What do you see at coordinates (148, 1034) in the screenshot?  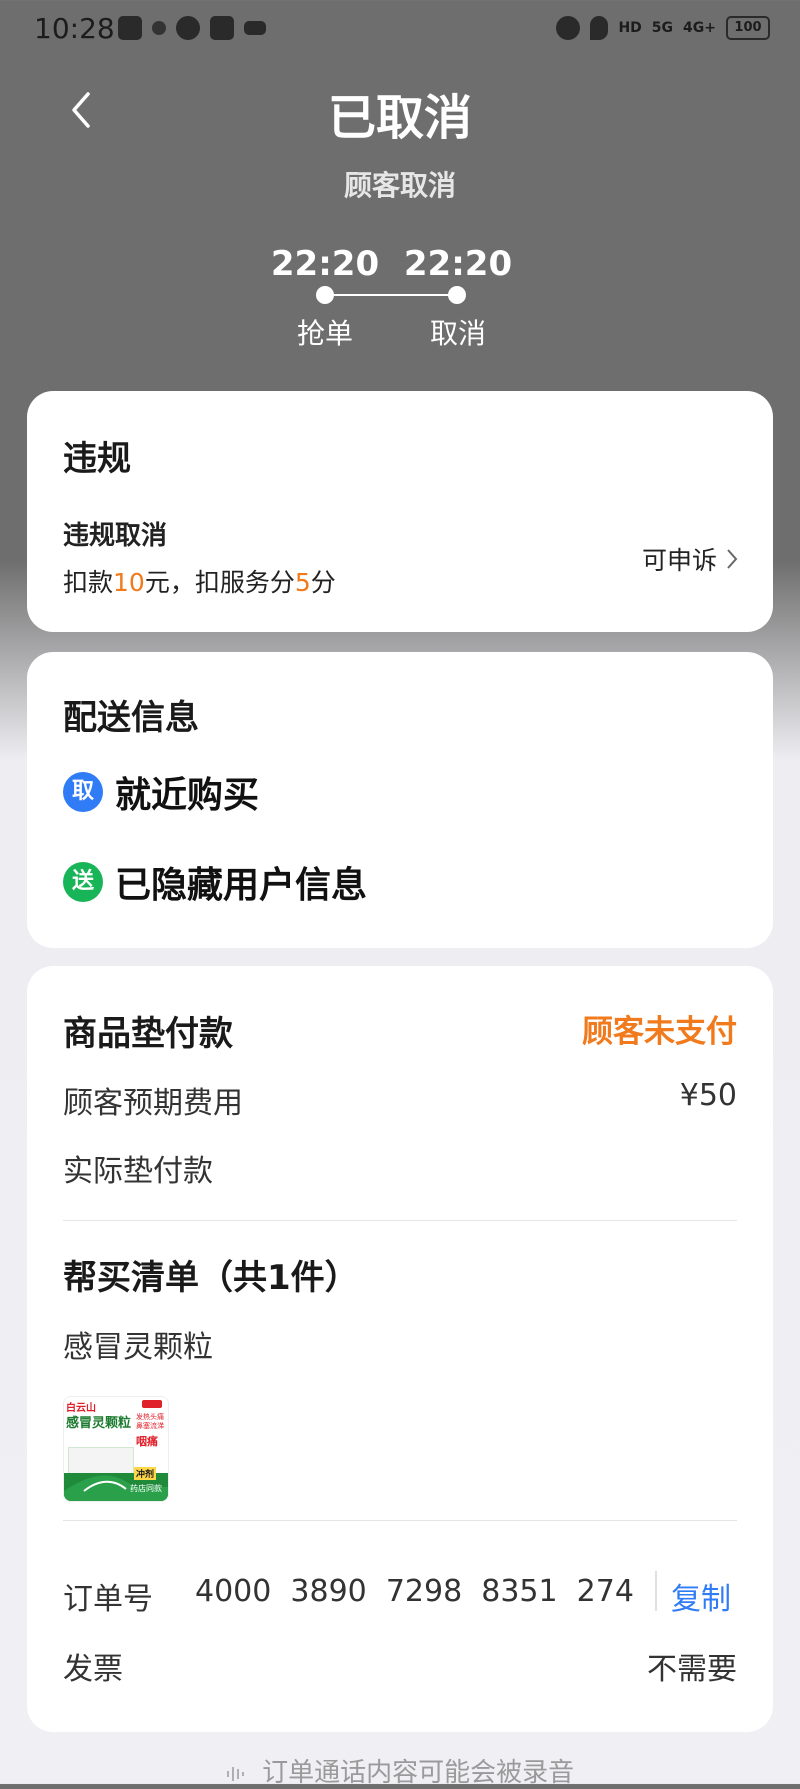 I see `goods-title: 商品垫付款` at bounding box center [148, 1034].